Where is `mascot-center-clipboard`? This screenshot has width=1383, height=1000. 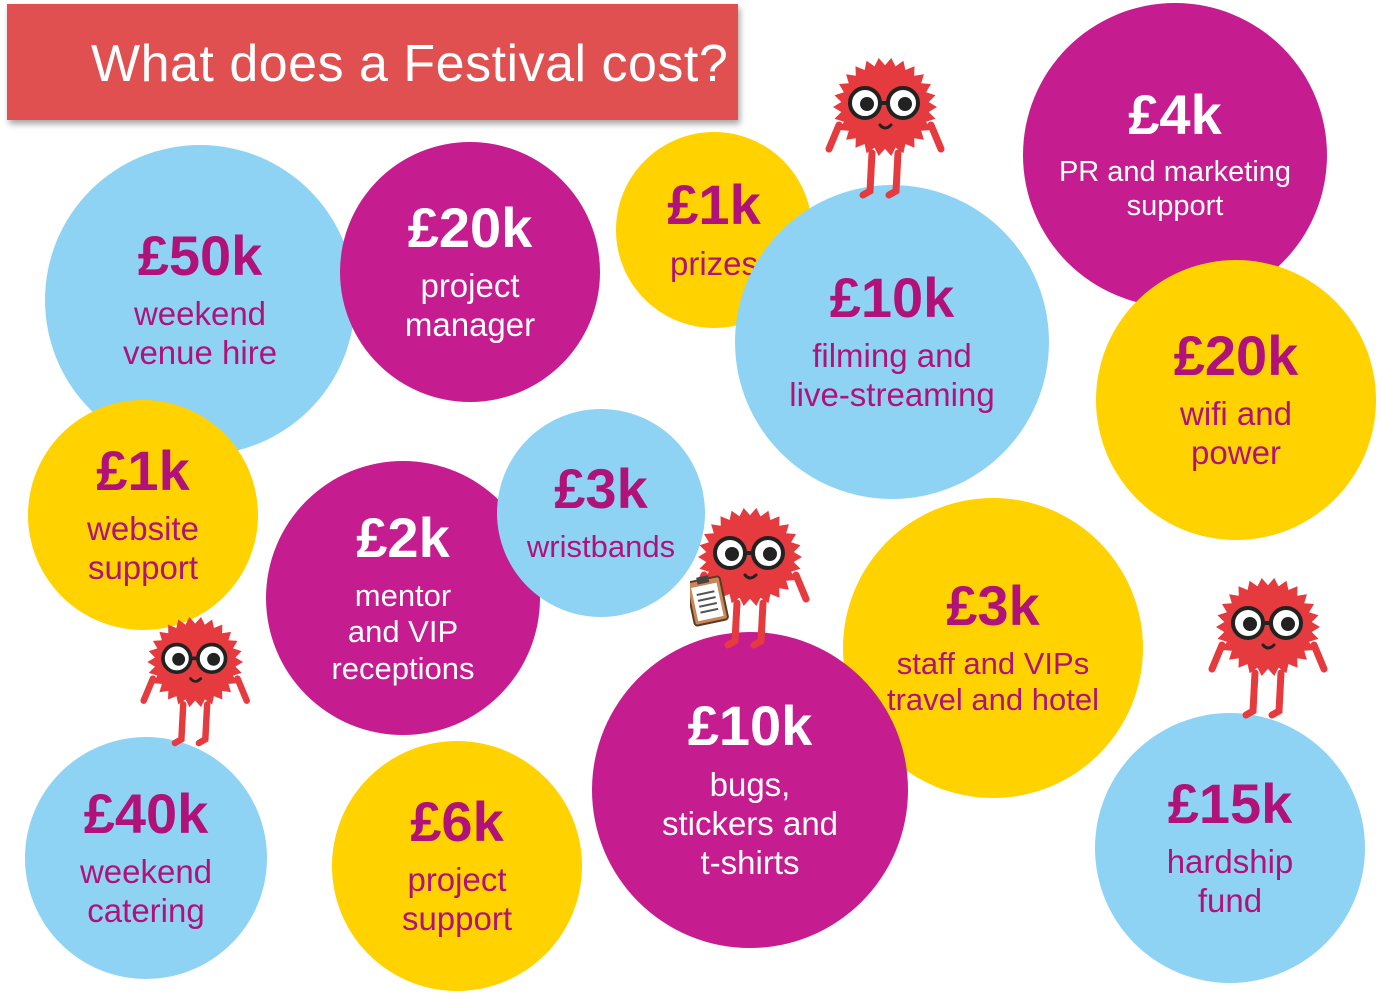
mascot-center-clipboard is located at coordinates (750, 578).